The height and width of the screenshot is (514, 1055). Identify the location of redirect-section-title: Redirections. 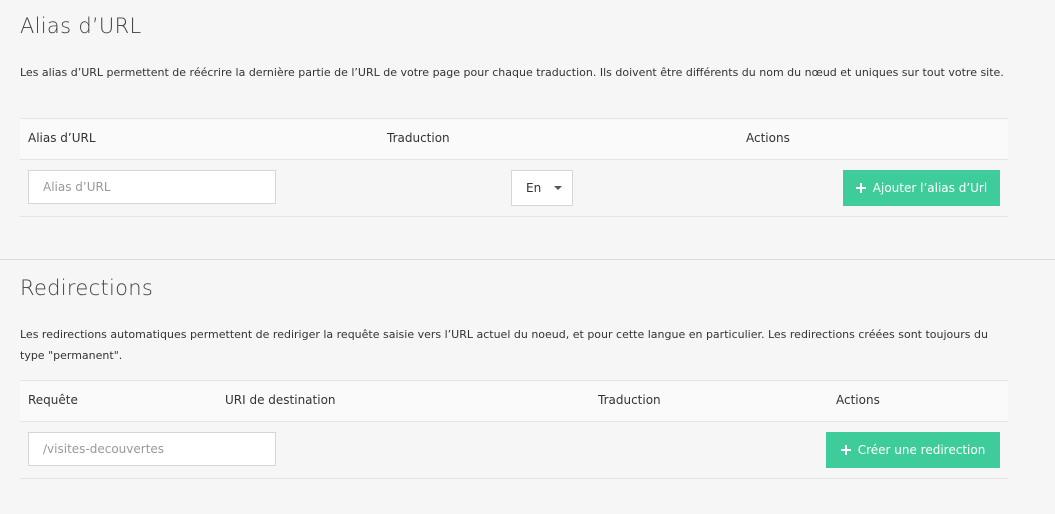
(87, 288).